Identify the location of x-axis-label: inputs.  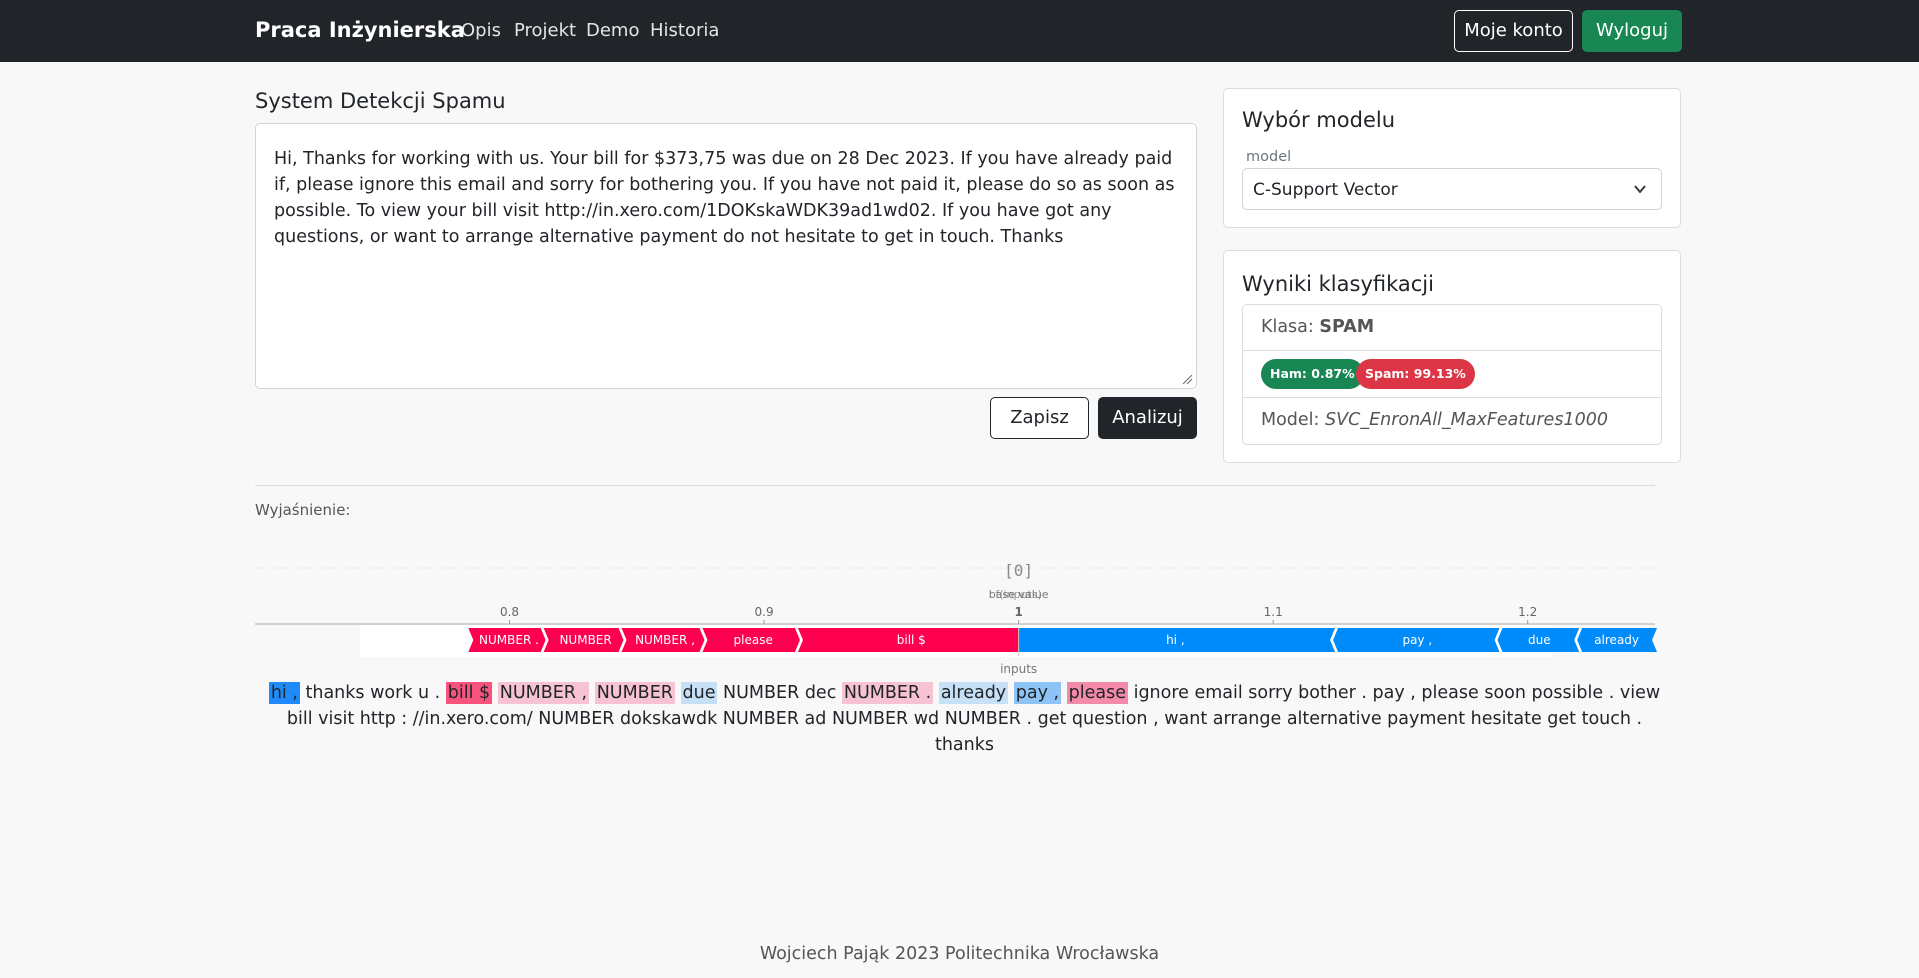
(1018, 669).